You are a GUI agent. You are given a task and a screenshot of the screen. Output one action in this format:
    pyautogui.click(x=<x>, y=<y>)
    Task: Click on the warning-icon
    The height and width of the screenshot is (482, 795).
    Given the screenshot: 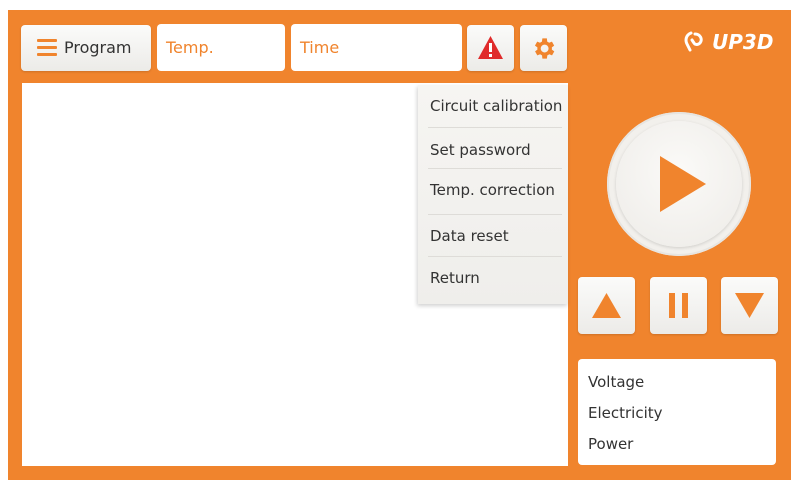 What is the action you would take?
    pyautogui.click(x=490, y=47)
    